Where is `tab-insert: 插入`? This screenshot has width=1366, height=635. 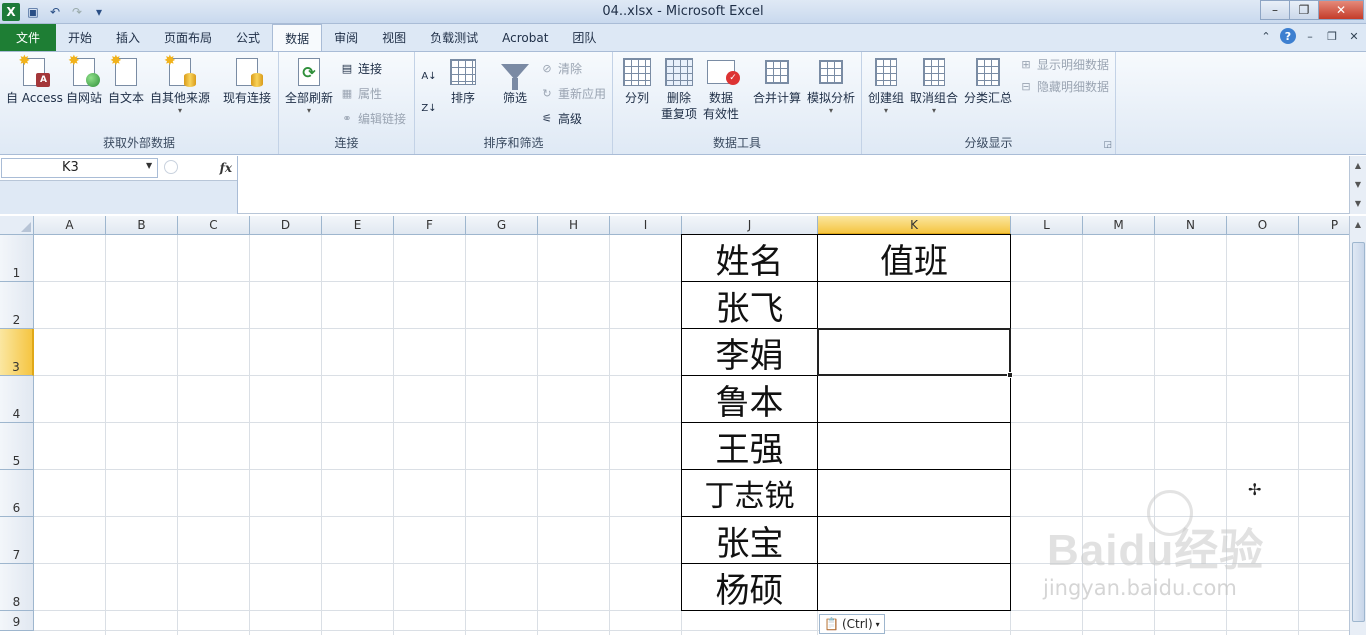 tab-insert: 插入 is located at coordinates (128, 37).